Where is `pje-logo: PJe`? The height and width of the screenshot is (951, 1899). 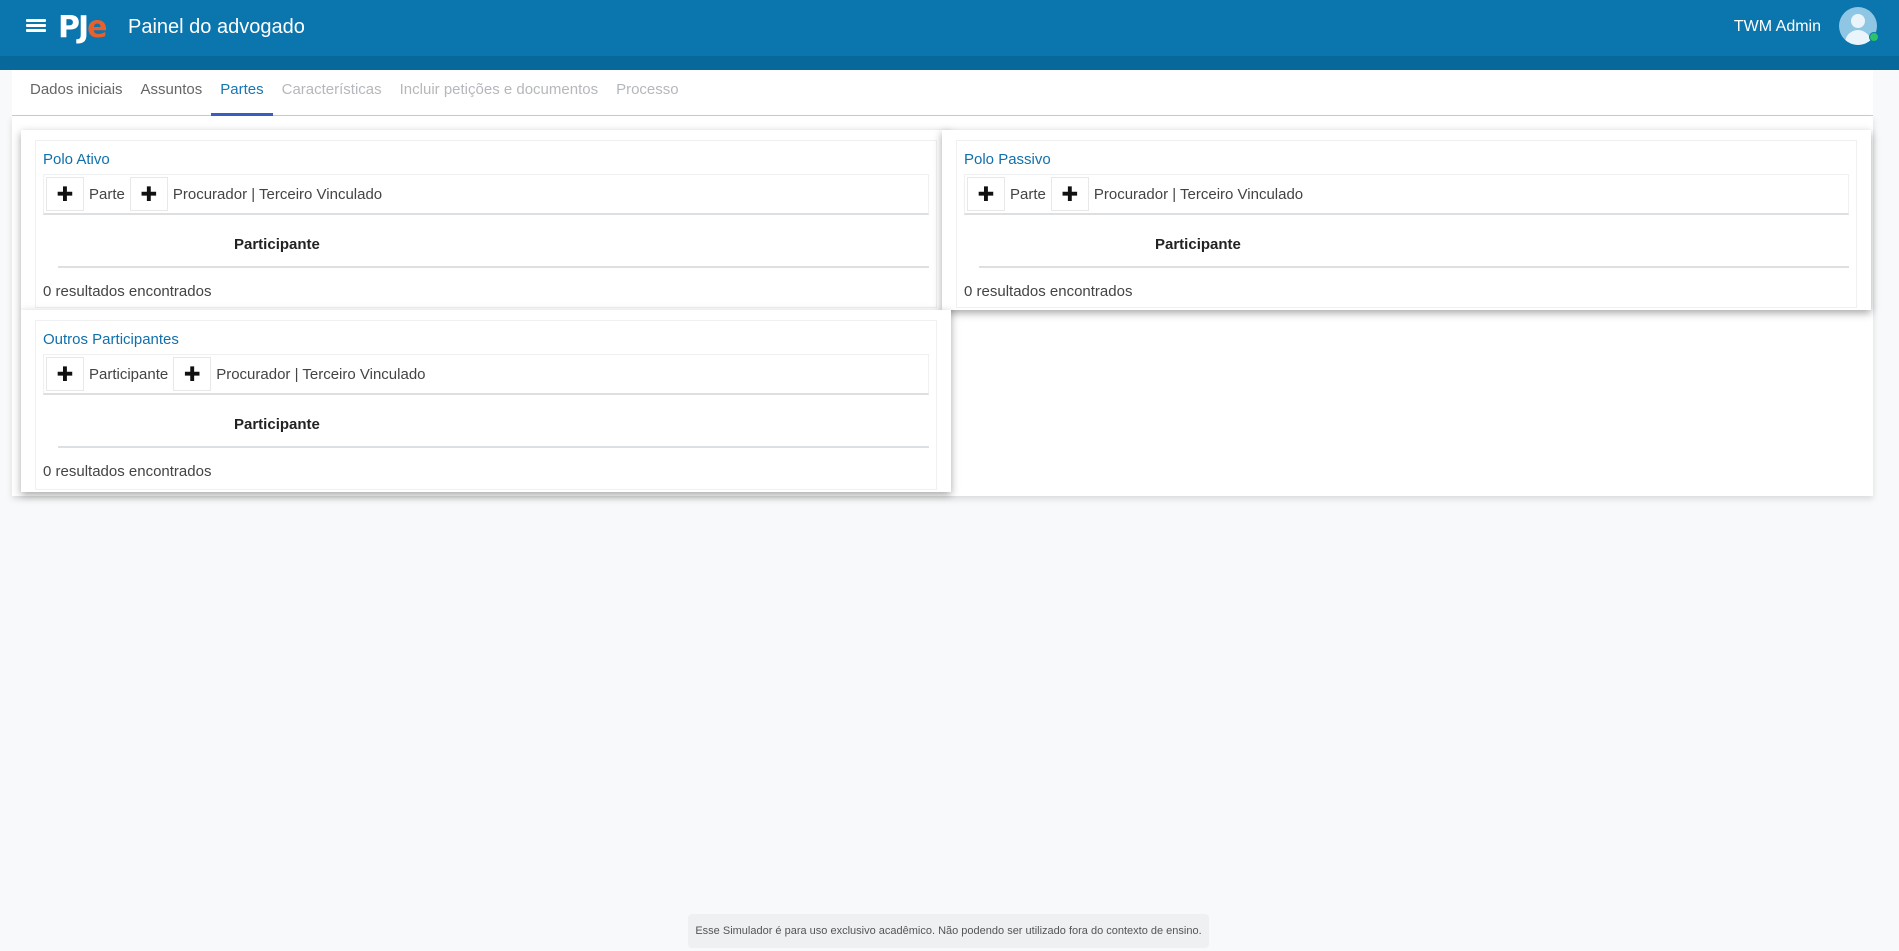
pje-logo: PJe is located at coordinates (83, 28).